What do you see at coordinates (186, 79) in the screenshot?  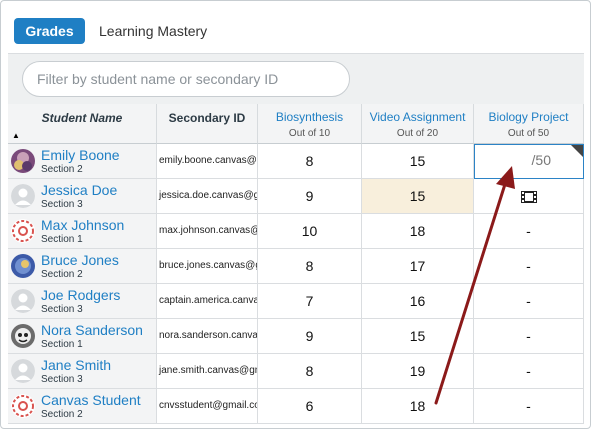 I see `student-filter-input` at bounding box center [186, 79].